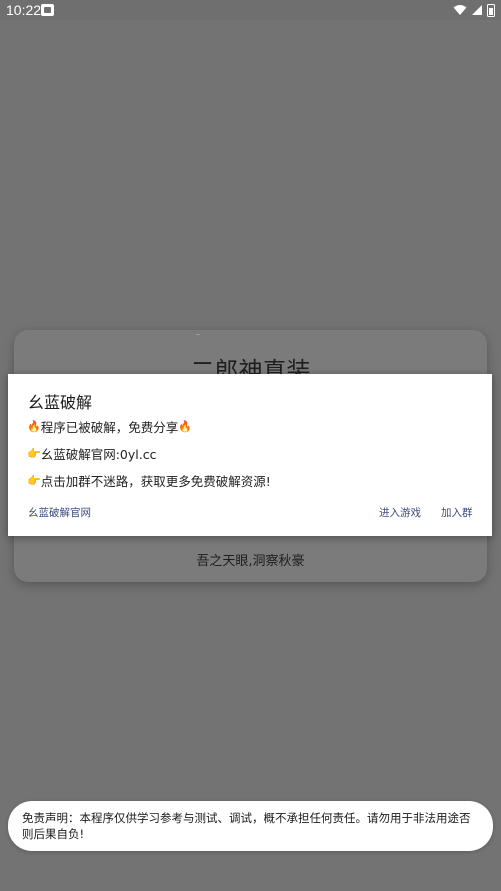 The width and height of the screenshot is (501, 891). What do you see at coordinates (250, 10) in the screenshot?
I see `status-bar: 10:22` at bounding box center [250, 10].